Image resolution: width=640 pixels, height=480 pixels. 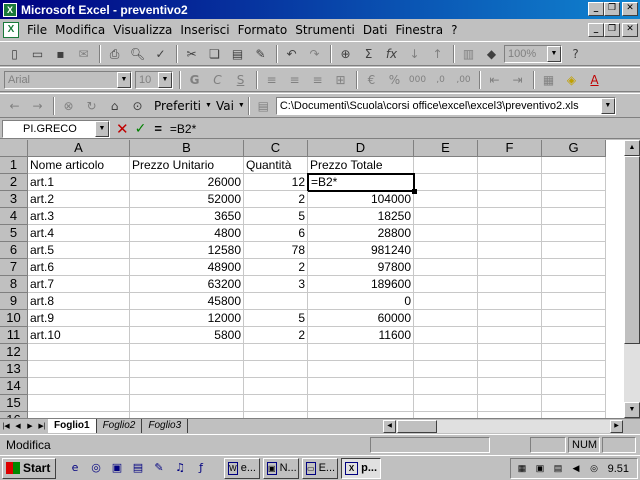 What do you see at coordinates (574, 216) in the screenshot?
I see `cell-g4` at bounding box center [574, 216].